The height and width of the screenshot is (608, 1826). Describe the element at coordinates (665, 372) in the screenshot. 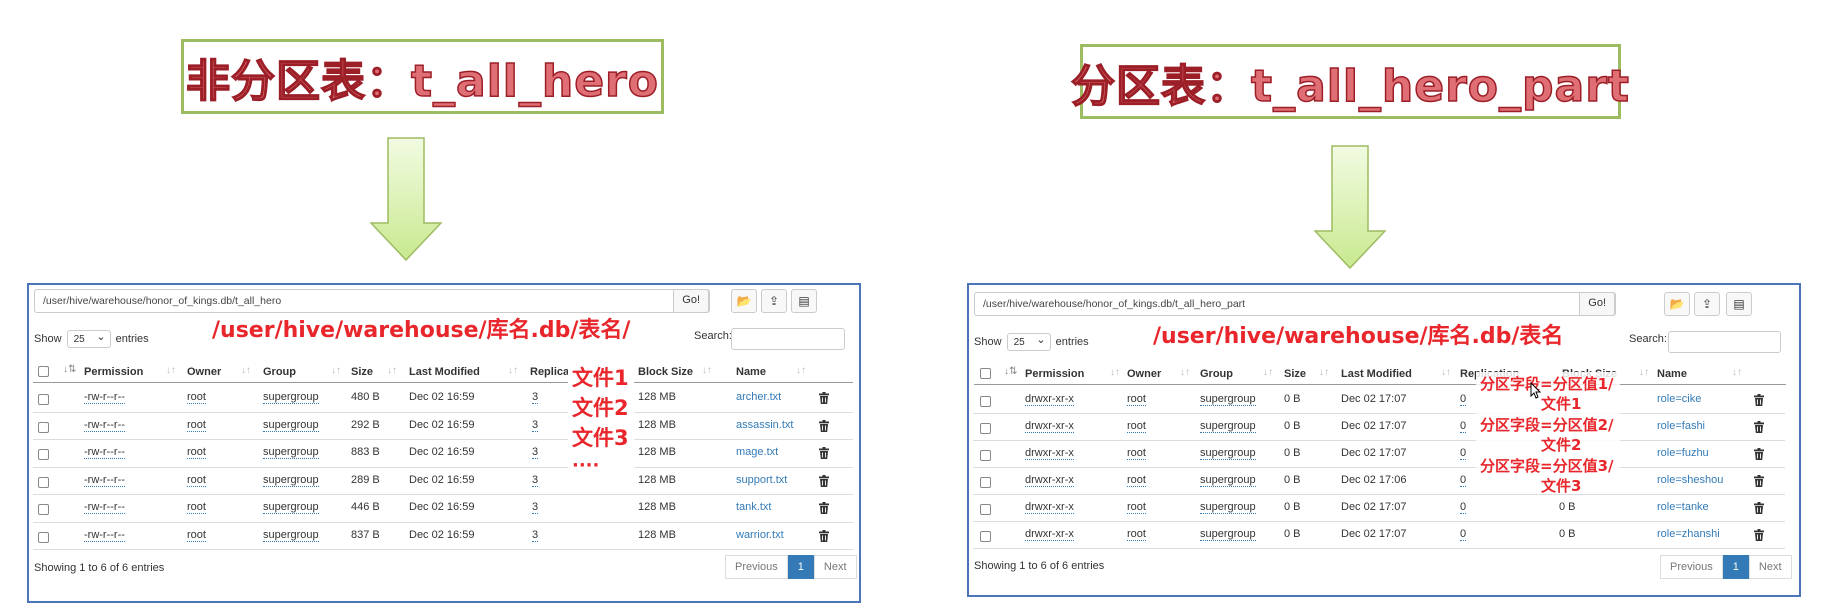

I see `col-block-size: Block Size` at that location.